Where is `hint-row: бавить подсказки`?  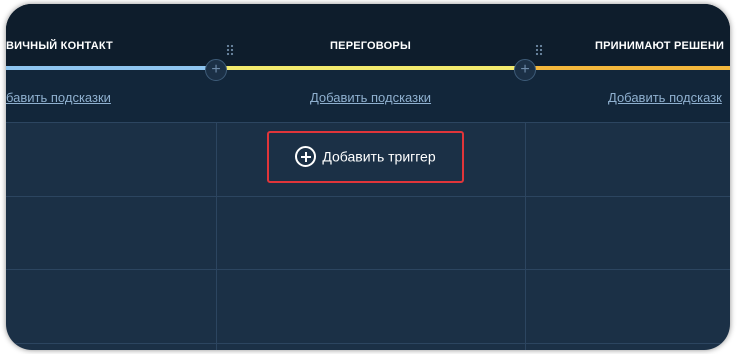
hint-row: бавить подсказки is located at coordinates (111, 96).